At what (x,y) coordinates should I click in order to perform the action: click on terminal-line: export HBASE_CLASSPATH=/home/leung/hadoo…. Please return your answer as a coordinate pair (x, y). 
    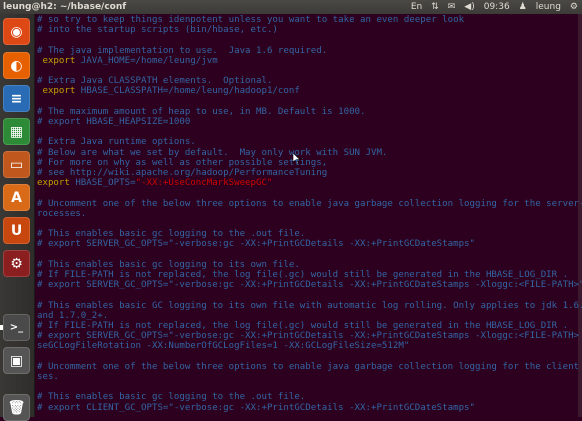
    Looking at the image, I should click on (168, 91).